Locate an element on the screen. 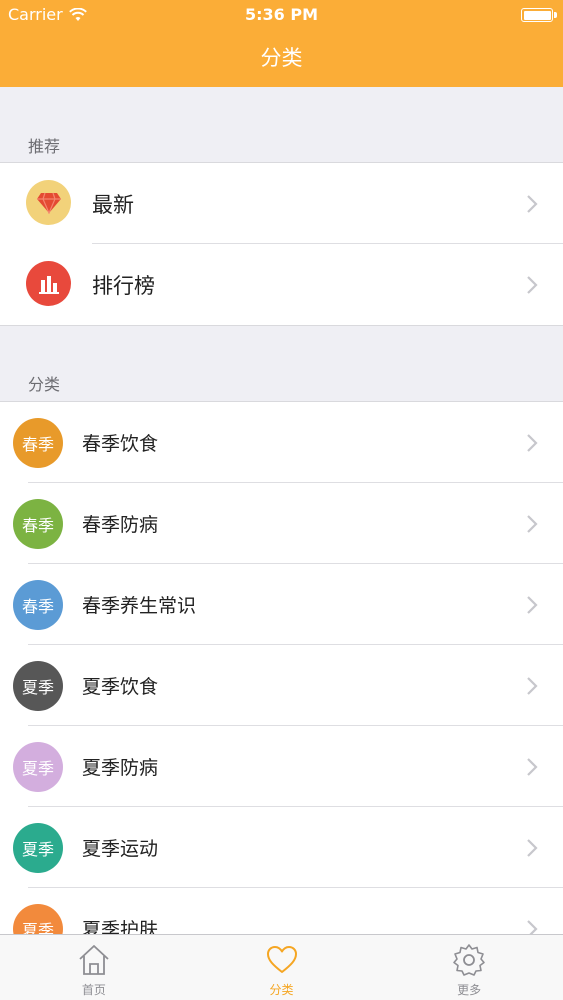  list-item-label: 最新 is located at coordinates (113, 204).